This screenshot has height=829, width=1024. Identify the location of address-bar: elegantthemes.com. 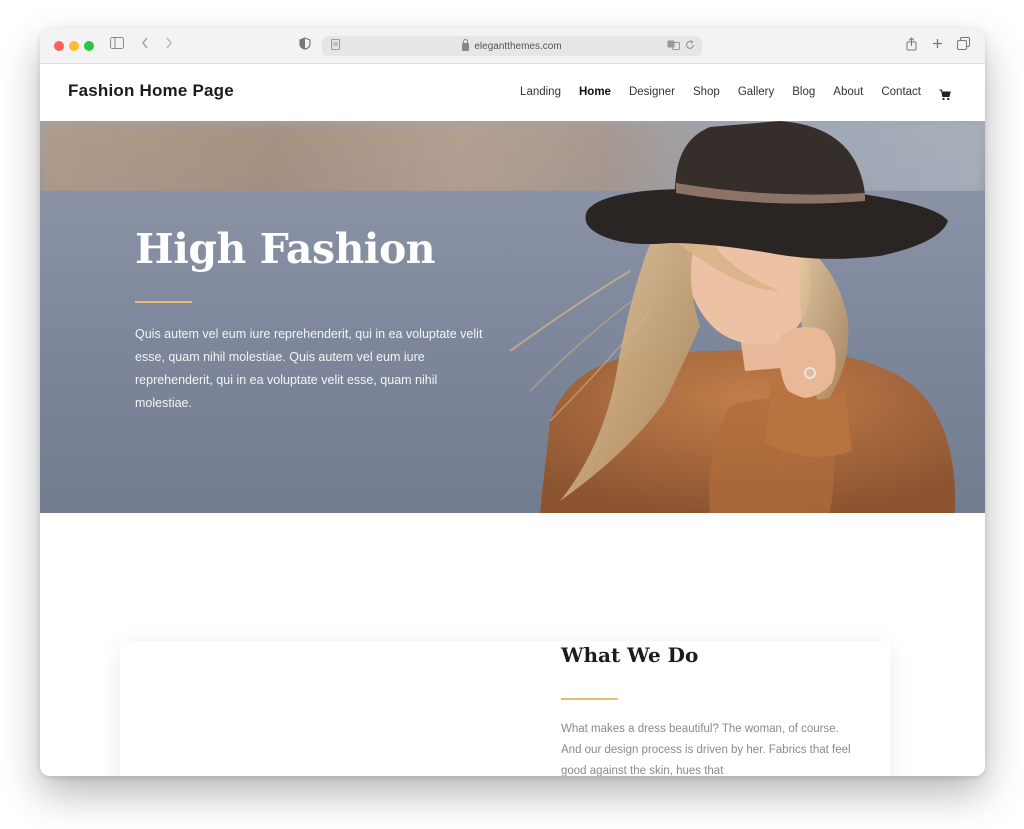
(512, 46).